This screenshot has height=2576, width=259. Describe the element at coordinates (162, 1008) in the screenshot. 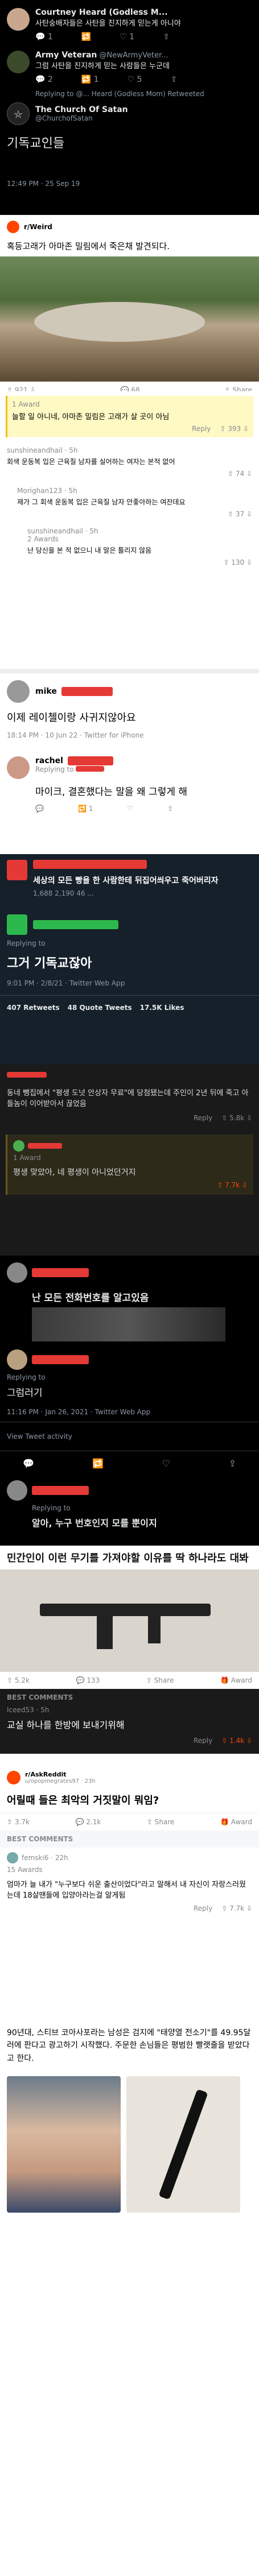

I see `like-count: 17.5K Likes` at that location.